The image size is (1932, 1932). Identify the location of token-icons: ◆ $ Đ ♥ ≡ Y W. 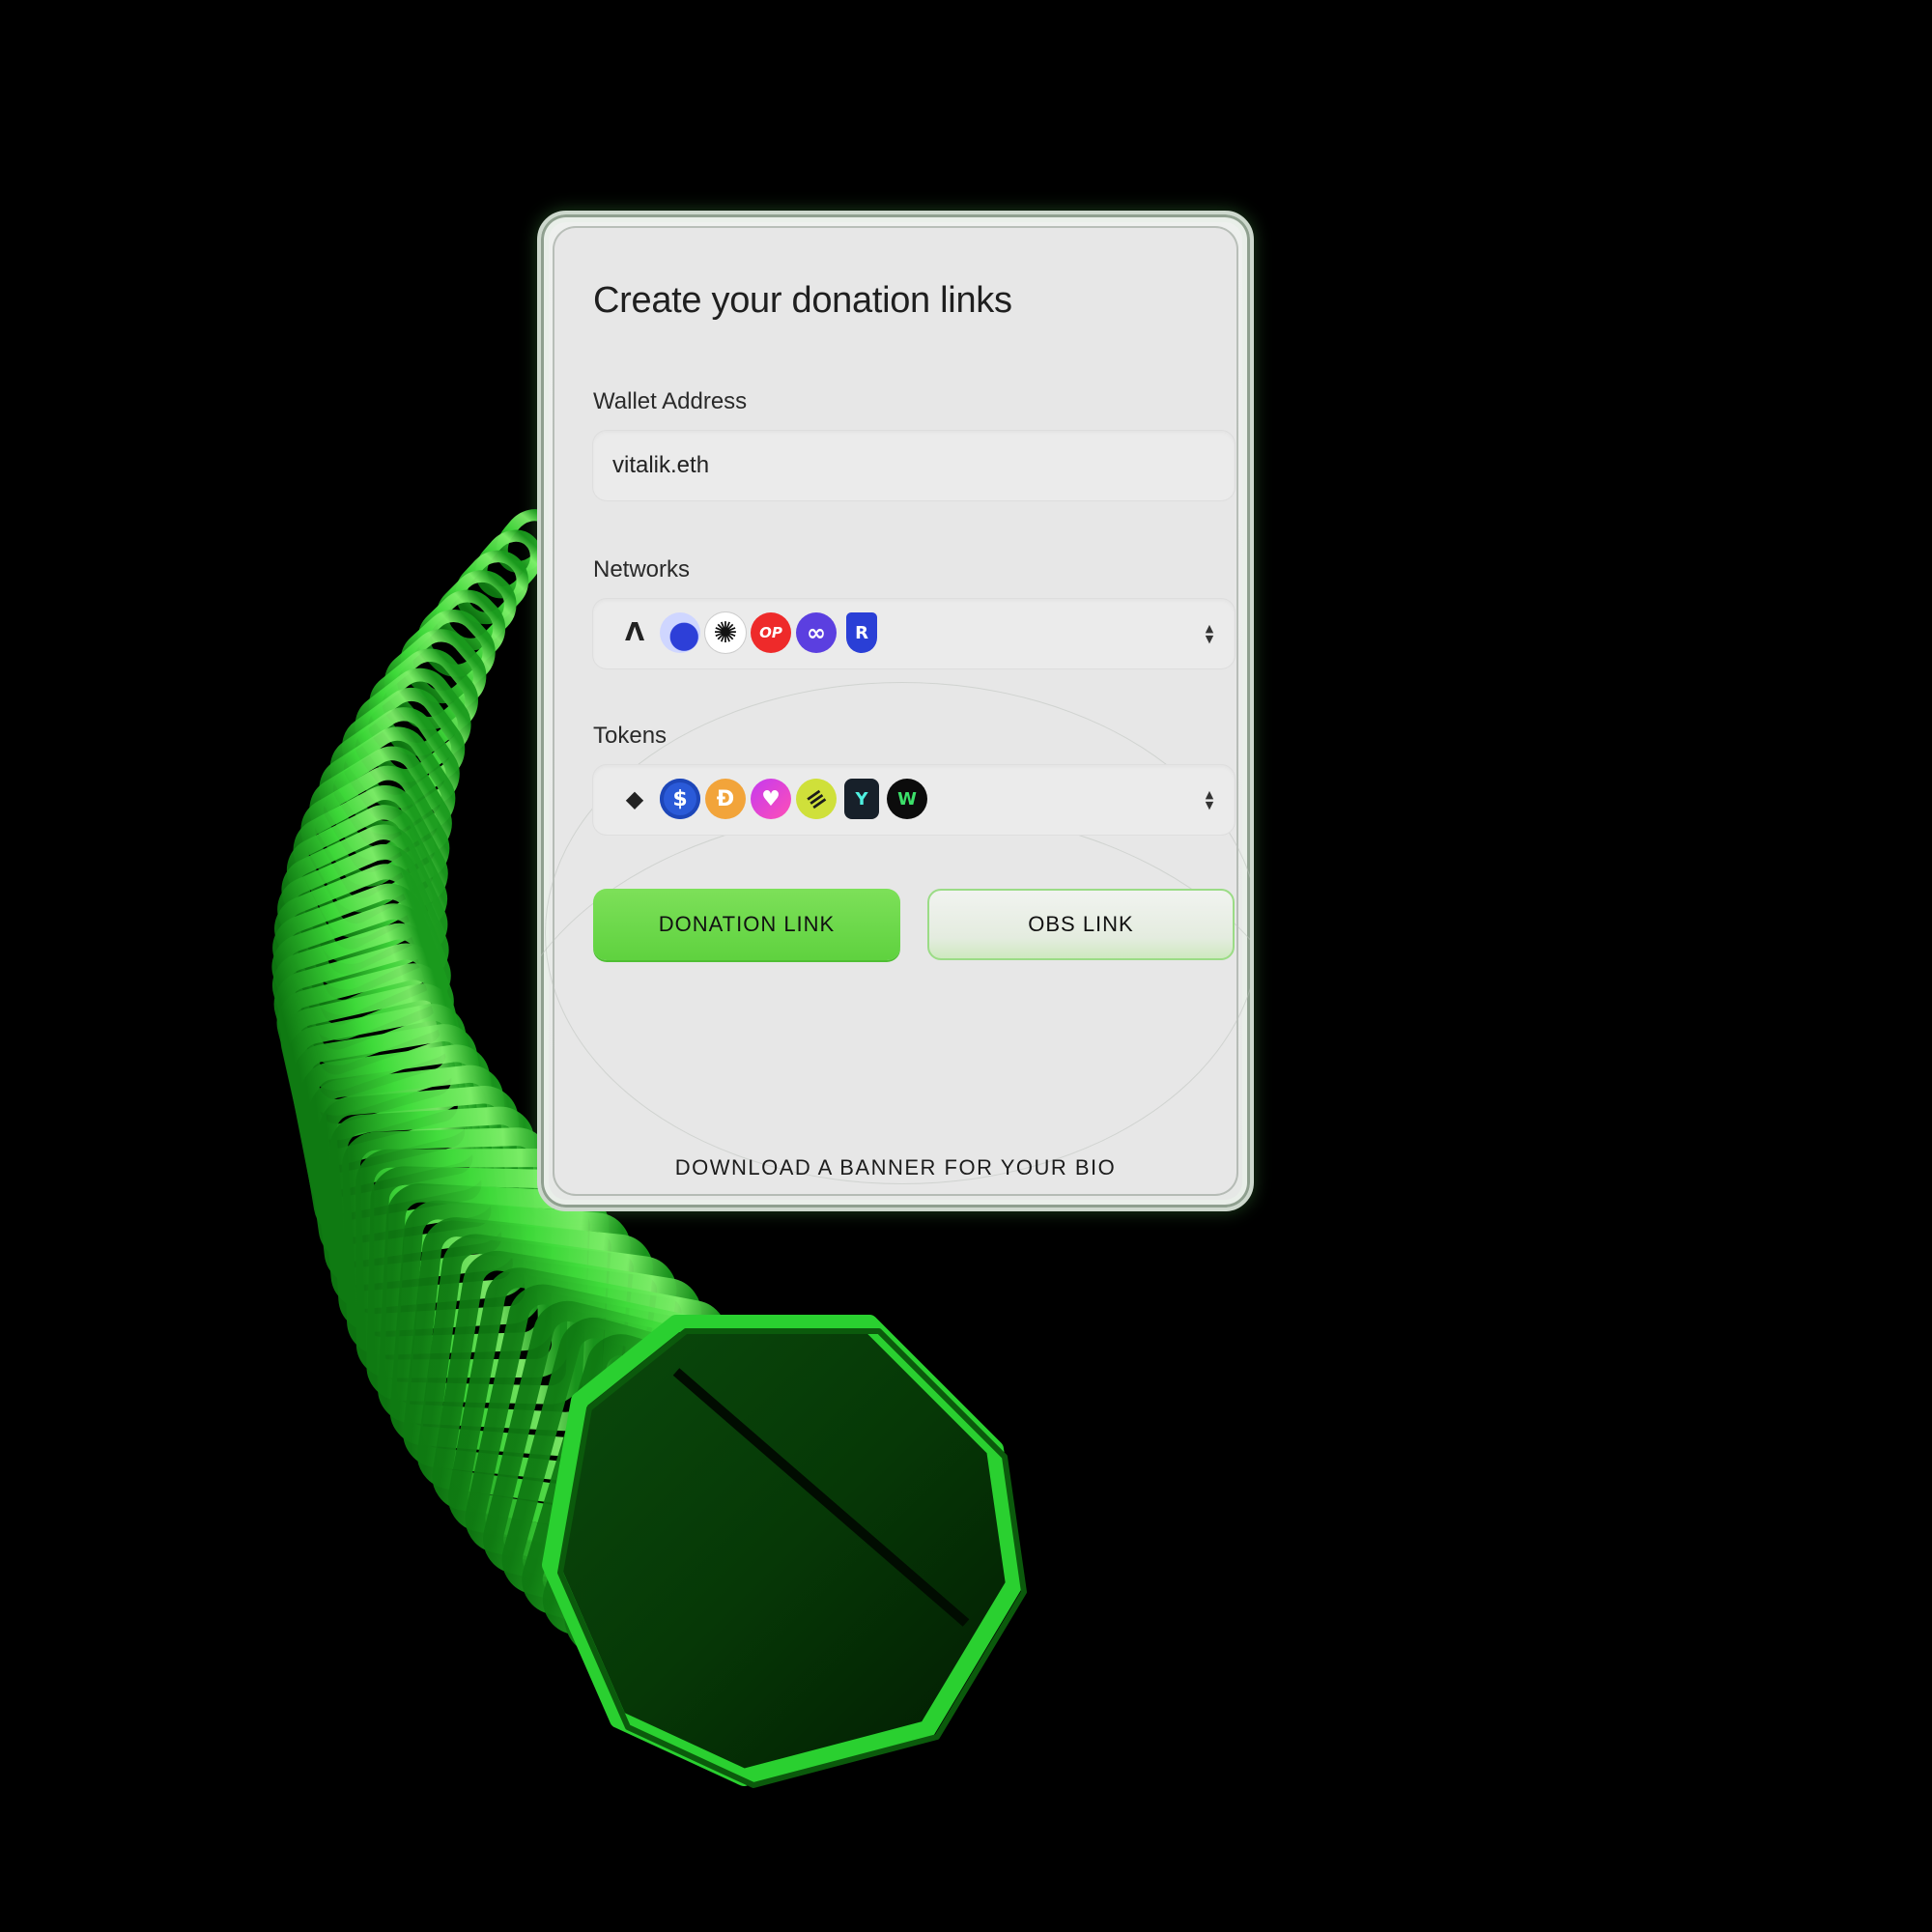
(770, 799).